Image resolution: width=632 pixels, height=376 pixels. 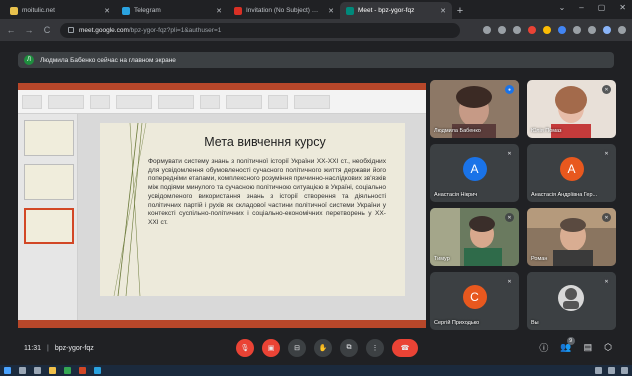 I want to click on browser-tab-active: Meet - bpz-ygor-fqz ✕, so click(x=396, y=10).